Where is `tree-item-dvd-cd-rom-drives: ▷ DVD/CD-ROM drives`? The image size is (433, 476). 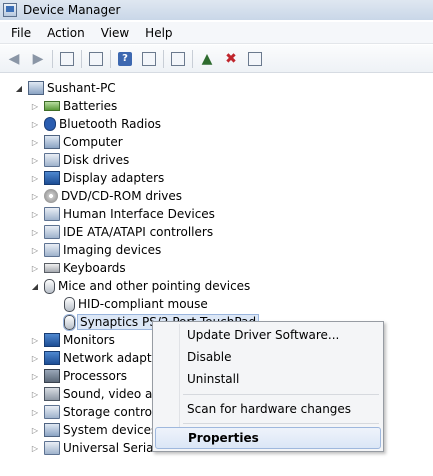 tree-item-dvd-cd-rom-drives: ▷ DVD/CD-ROM drives is located at coordinates (106, 196).